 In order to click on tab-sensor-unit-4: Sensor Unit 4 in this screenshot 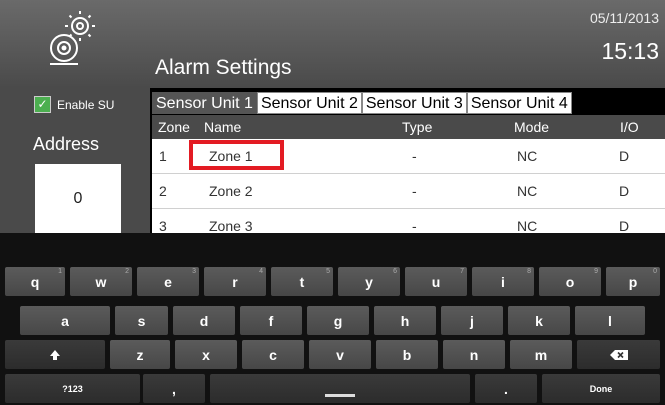, I will do `click(519, 103)`.